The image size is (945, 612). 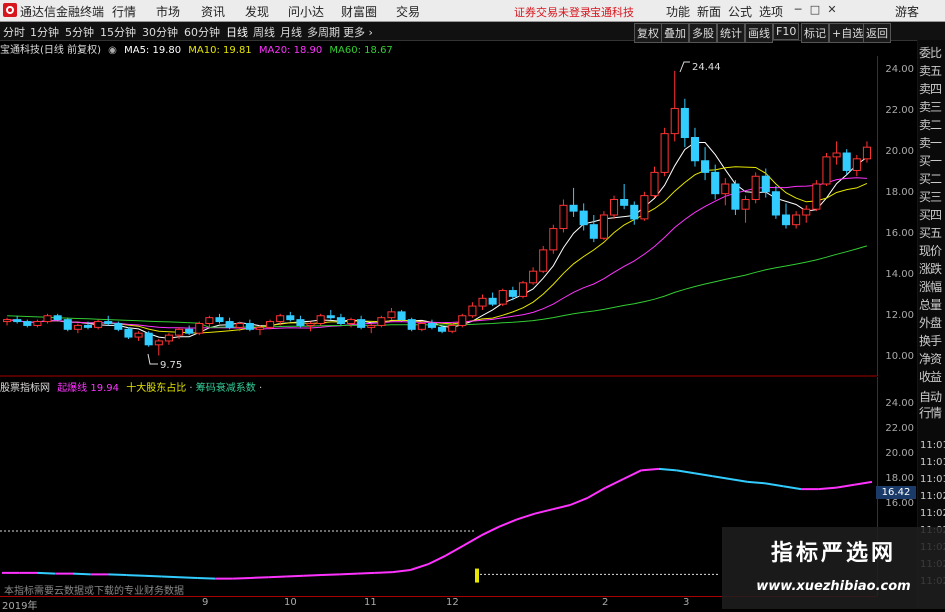 I want to click on tool-add-watchlist: +自选, so click(x=848, y=33).